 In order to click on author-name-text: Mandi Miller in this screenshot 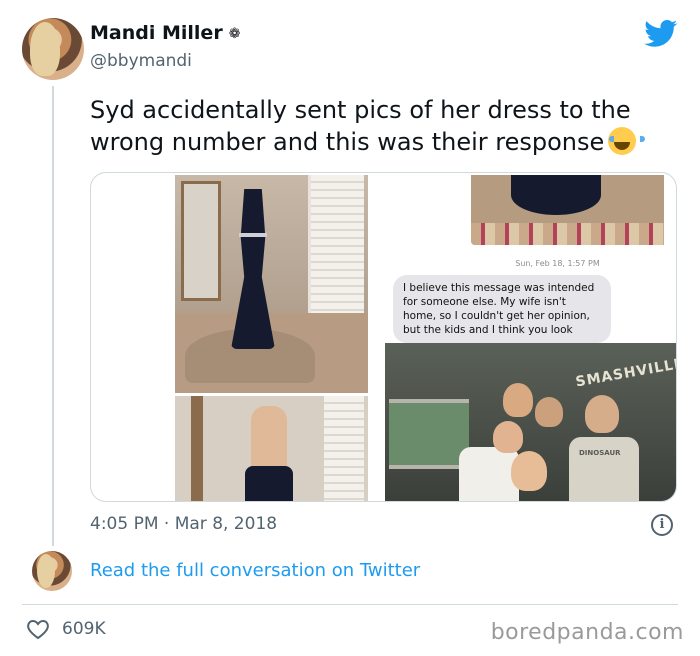, I will do `click(156, 33)`.